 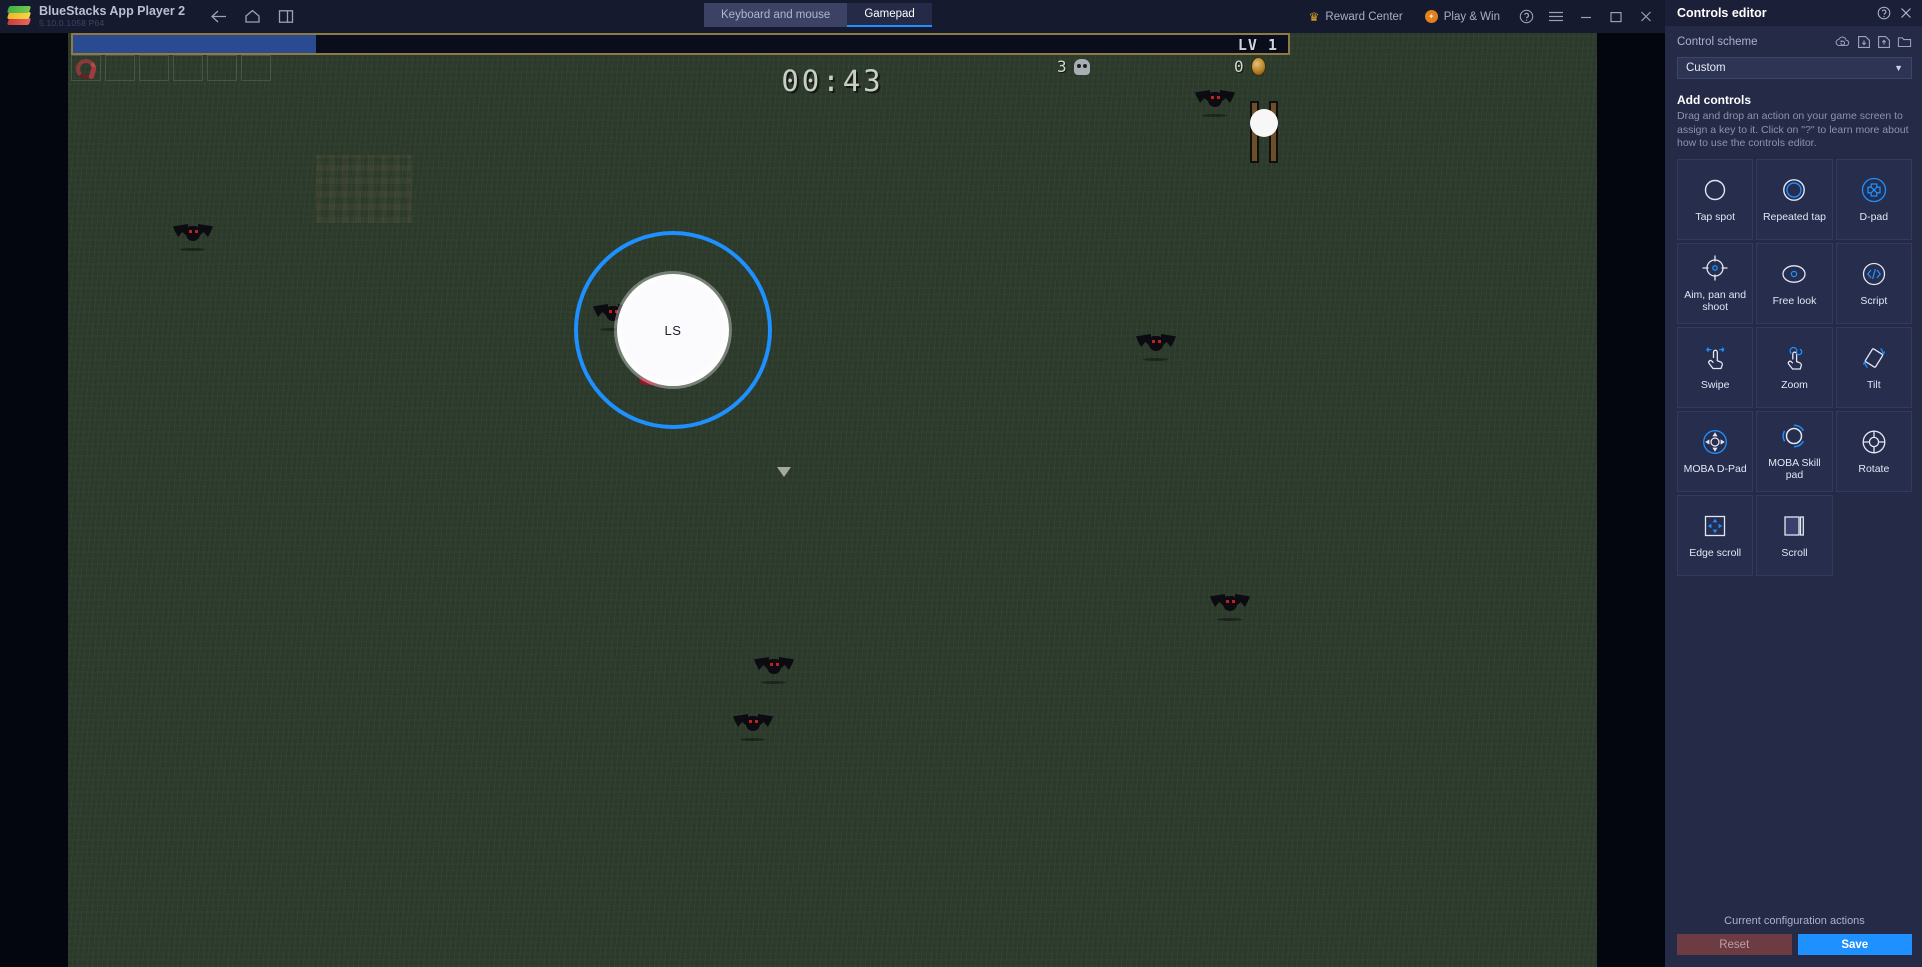 I want to click on control-label: D-pad, so click(x=1874, y=217).